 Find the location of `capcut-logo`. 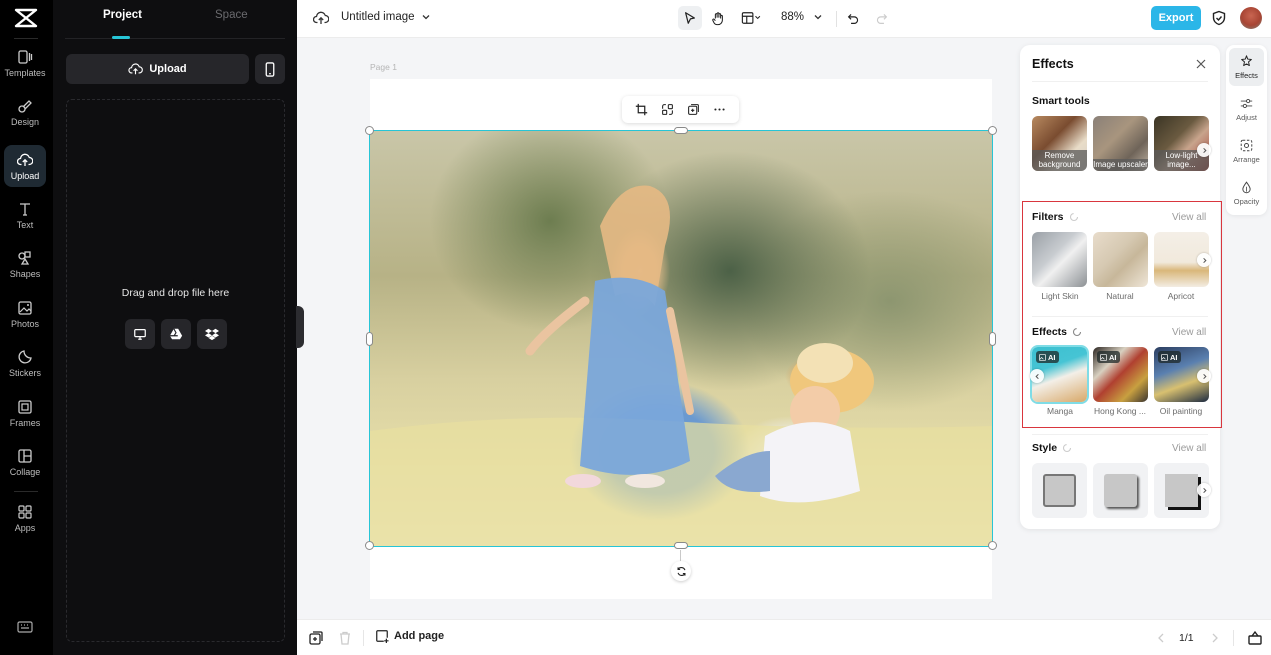

capcut-logo is located at coordinates (26, 18).